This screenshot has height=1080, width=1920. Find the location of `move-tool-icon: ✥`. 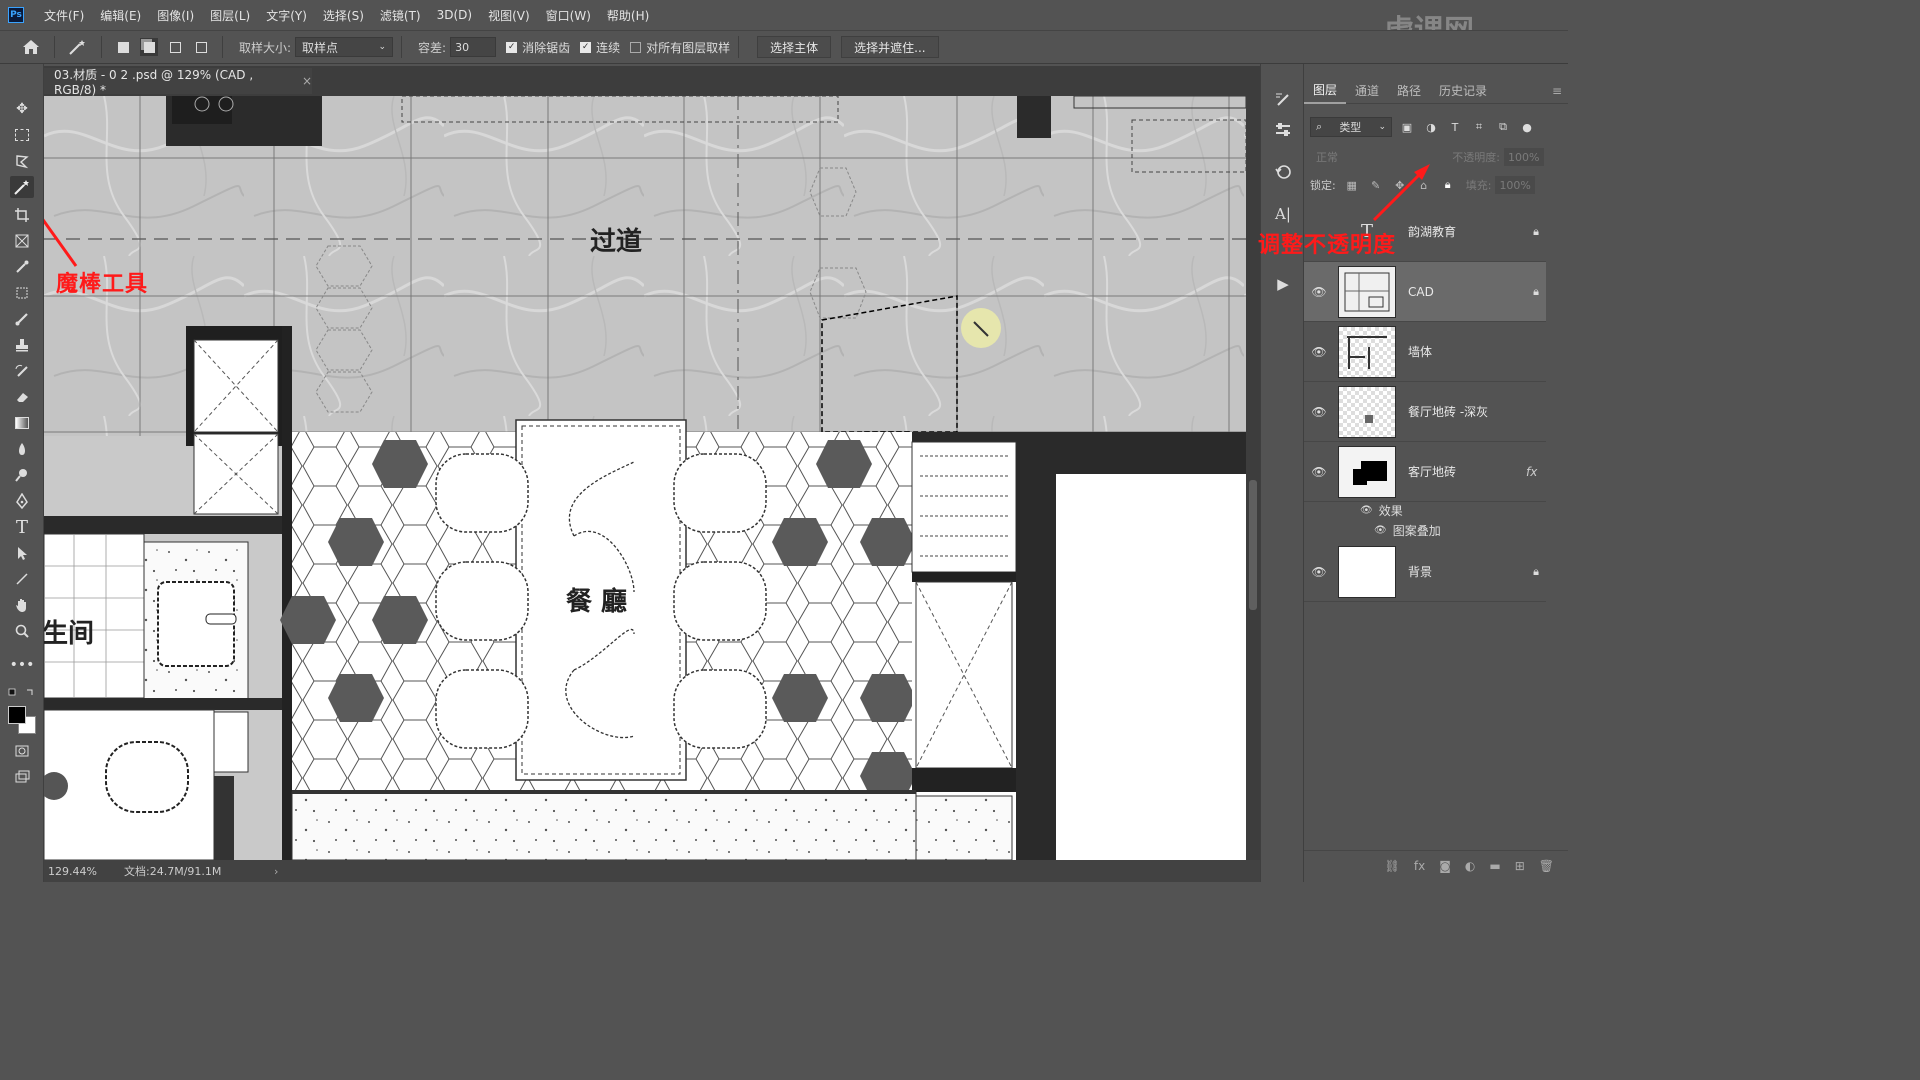

move-tool-icon: ✥ is located at coordinates (22, 109).